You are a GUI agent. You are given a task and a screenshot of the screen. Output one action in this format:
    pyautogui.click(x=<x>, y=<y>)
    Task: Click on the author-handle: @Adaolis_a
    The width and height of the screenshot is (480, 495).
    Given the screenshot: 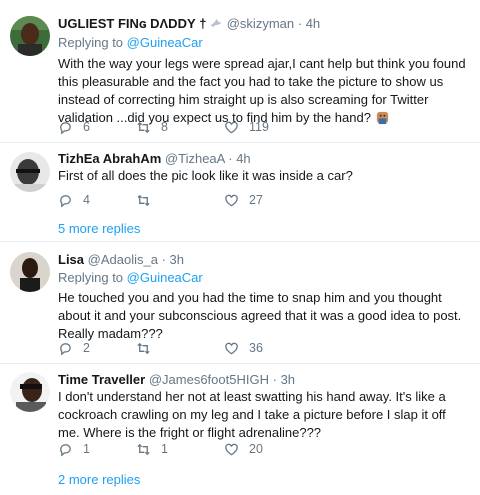 What is the action you would take?
    pyautogui.click(x=123, y=259)
    